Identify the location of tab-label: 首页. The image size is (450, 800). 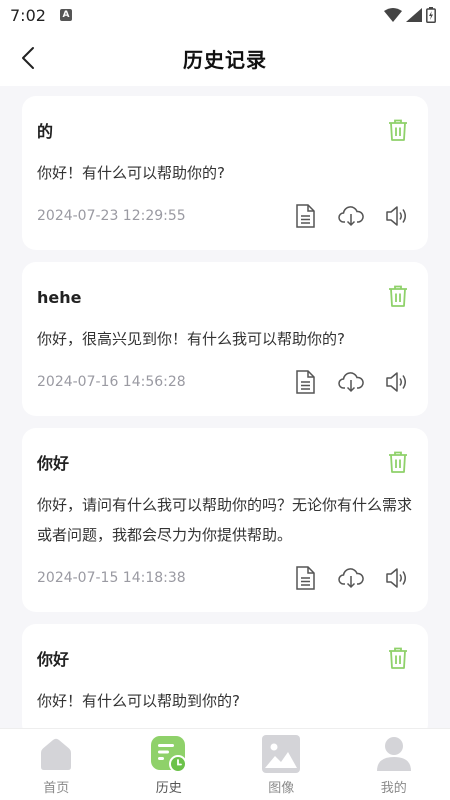
(56, 788).